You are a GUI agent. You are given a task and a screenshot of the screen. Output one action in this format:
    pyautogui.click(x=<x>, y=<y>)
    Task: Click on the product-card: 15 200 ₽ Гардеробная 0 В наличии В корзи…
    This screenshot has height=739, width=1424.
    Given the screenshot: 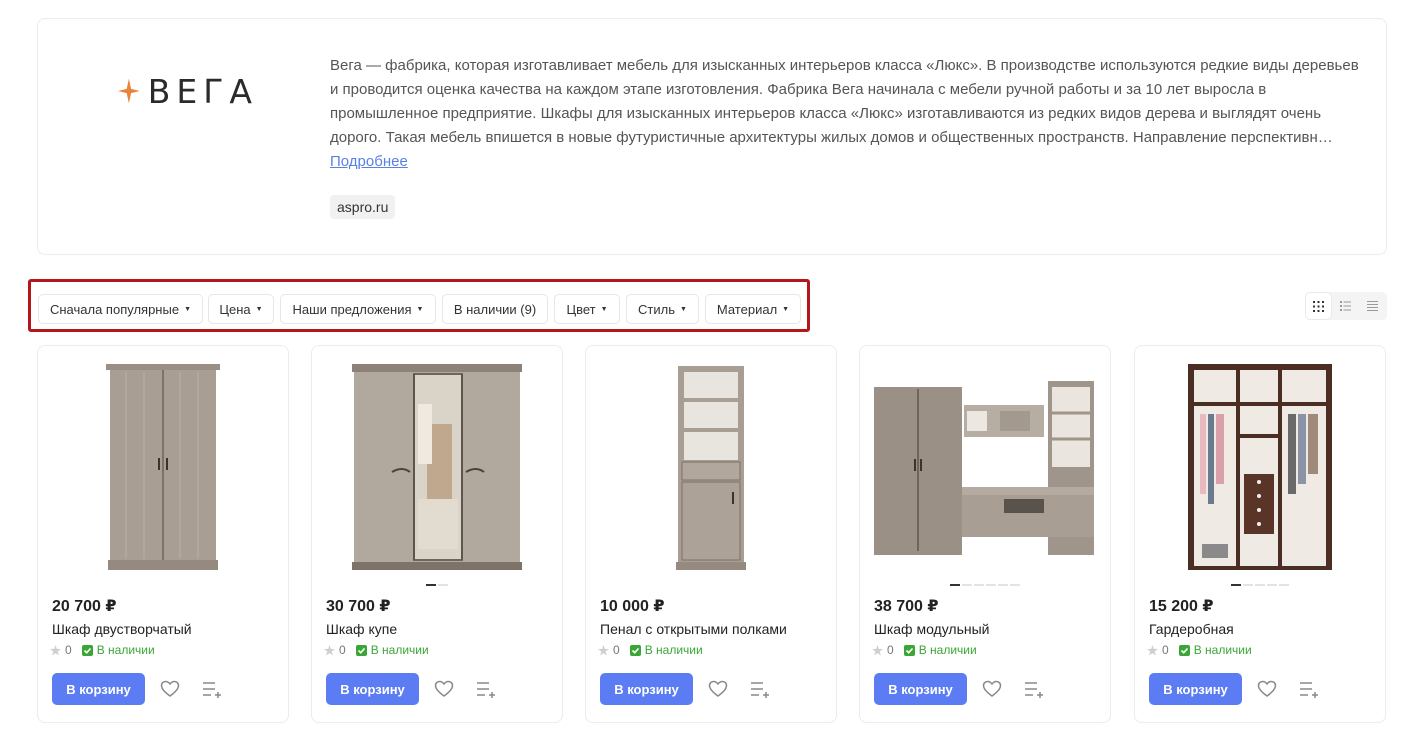 What is the action you would take?
    pyautogui.click(x=1260, y=534)
    